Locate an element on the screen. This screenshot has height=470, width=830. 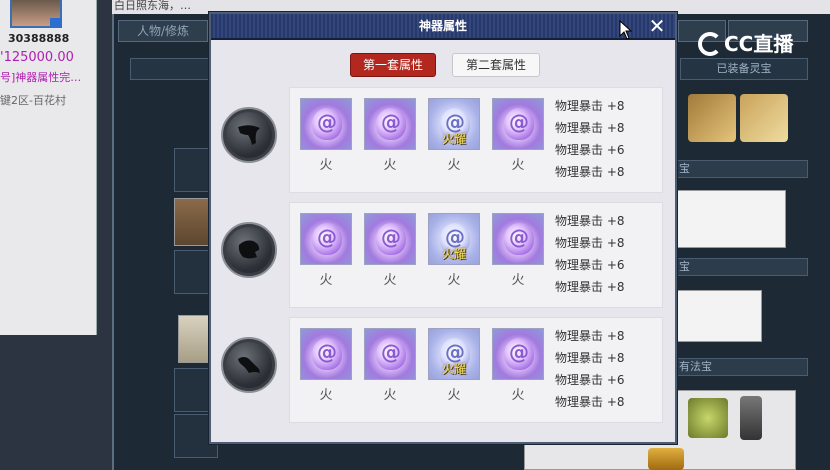
close-button: ✕ is located at coordinates (657, 26).